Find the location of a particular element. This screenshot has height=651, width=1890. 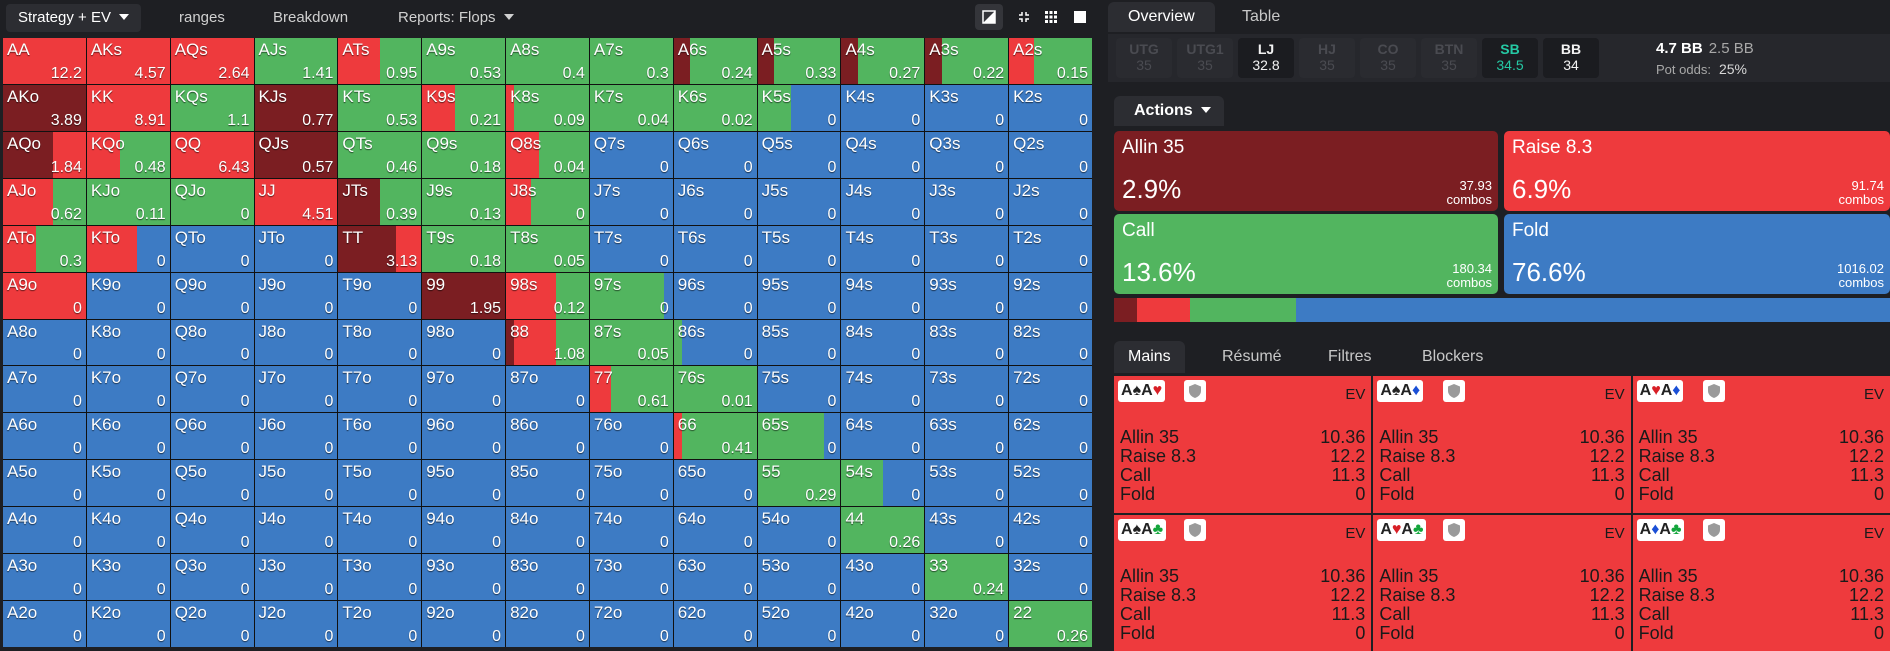

hand-cell: K6s 0.02 is located at coordinates (715, 107).